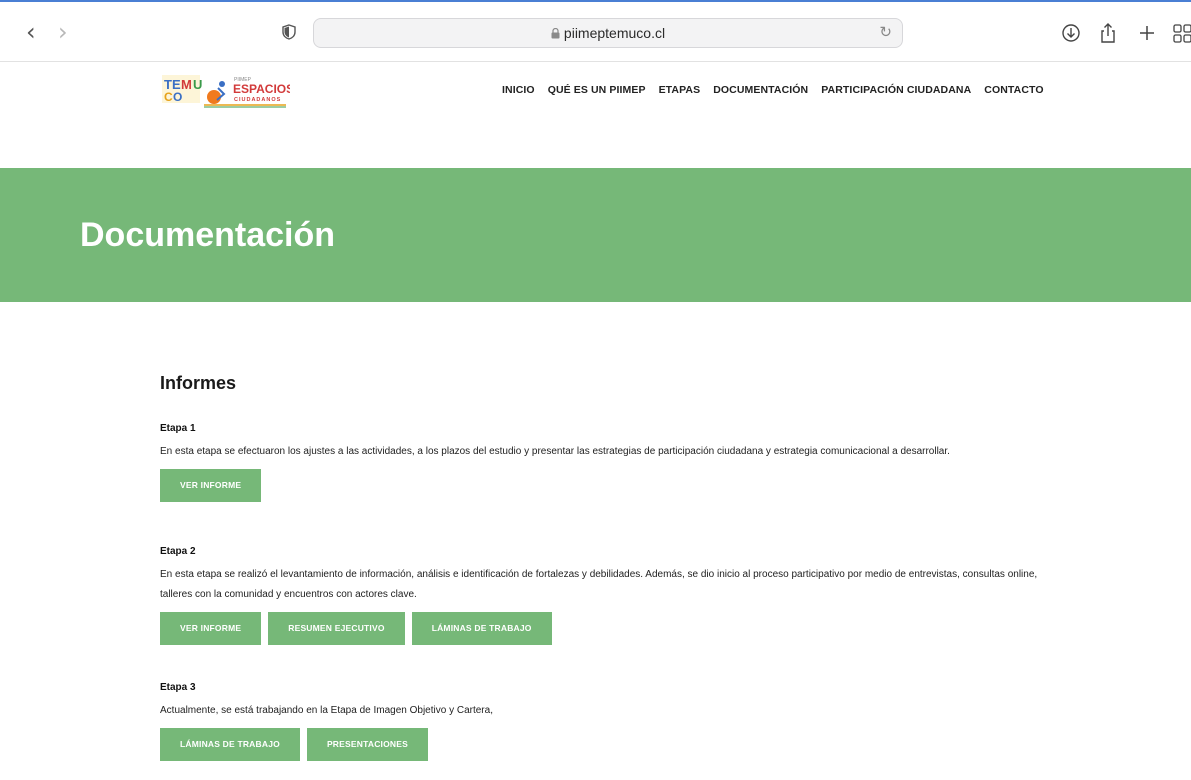 This screenshot has width=1191, height=780. I want to click on share-icon, so click(1108, 33).